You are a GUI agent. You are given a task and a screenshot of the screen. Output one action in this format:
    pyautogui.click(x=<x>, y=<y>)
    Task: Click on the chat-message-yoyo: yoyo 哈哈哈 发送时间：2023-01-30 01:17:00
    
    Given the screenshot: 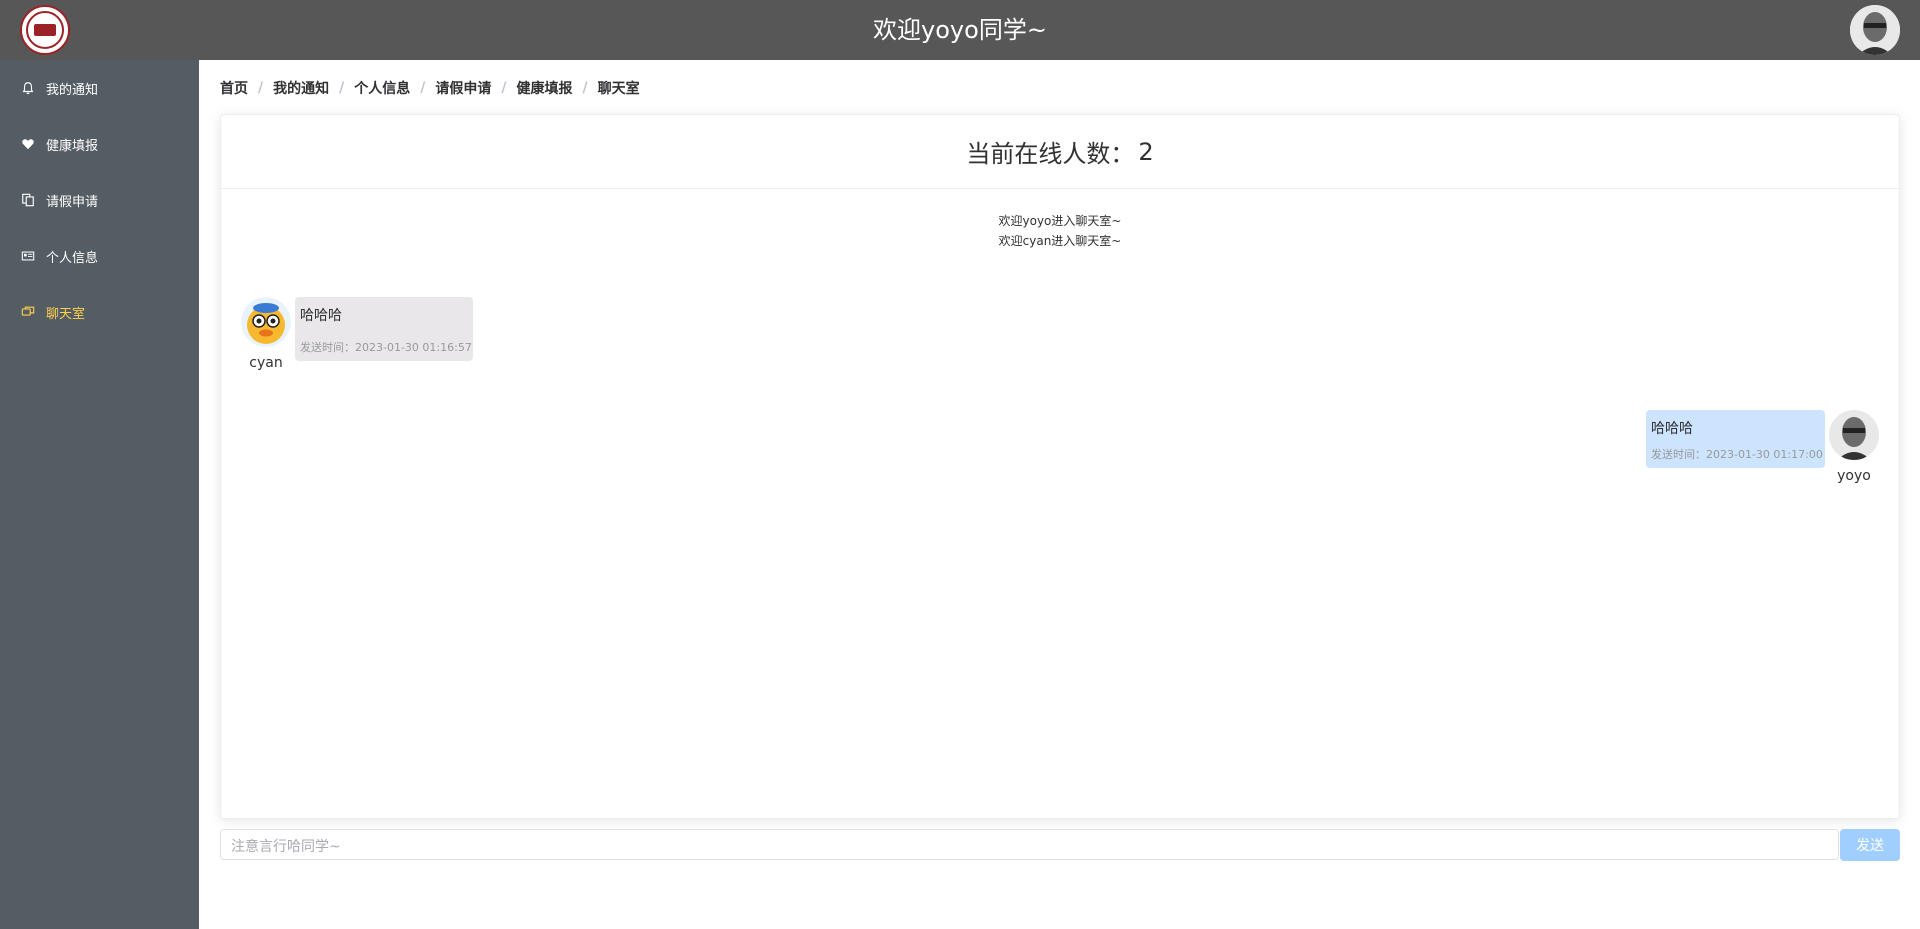 What is the action you would take?
    pyautogui.click(x=1760, y=447)
    